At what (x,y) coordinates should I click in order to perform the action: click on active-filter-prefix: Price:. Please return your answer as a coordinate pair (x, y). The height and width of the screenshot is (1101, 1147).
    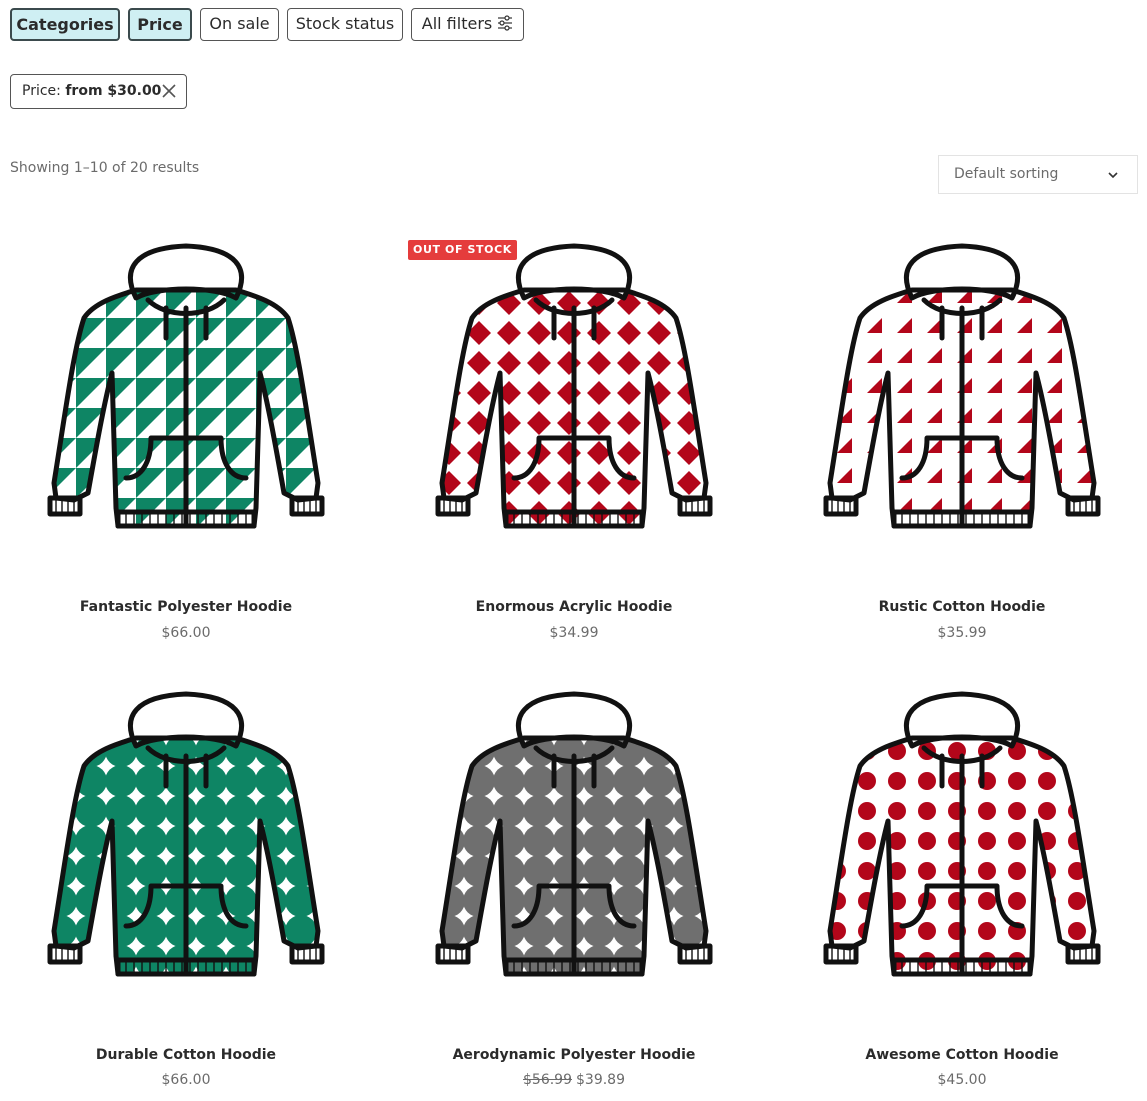
    Looking at the image, I should click on (41, 91).